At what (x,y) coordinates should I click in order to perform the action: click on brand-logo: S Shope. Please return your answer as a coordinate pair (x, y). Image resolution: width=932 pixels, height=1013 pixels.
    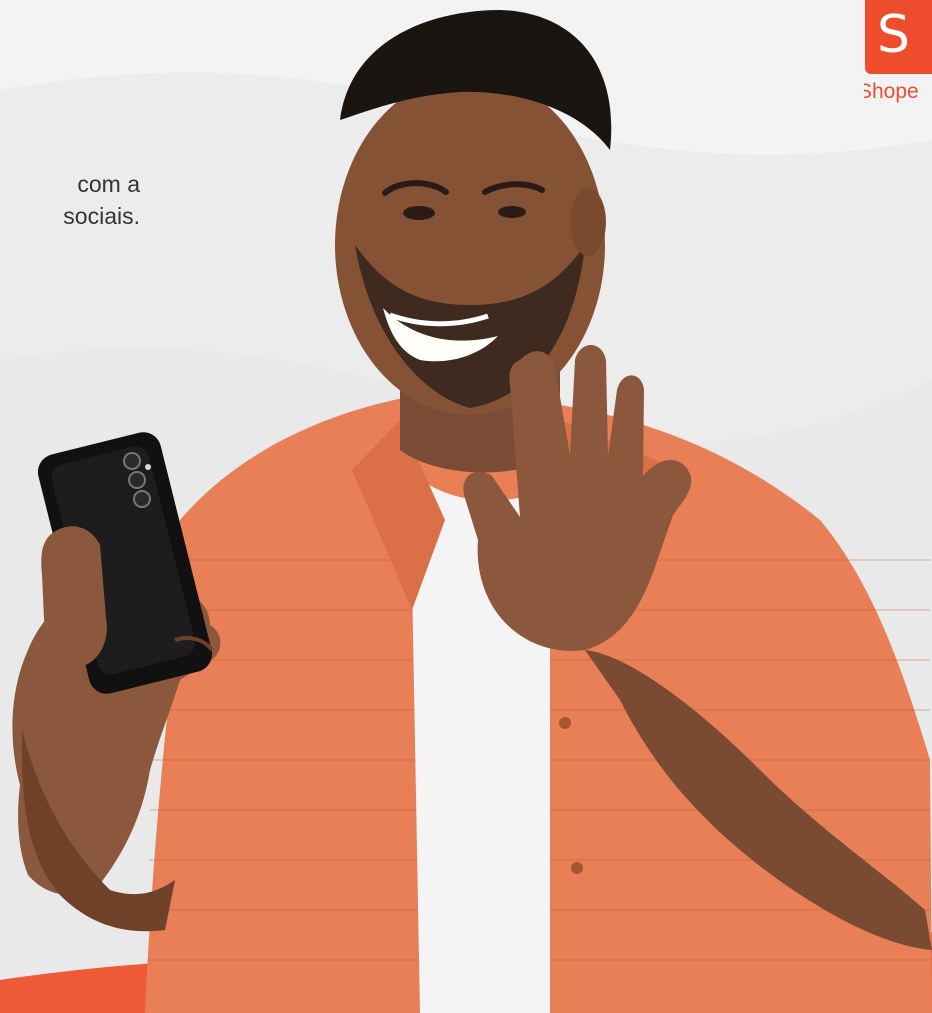
    Looking at the image, I should click on (898, 56).